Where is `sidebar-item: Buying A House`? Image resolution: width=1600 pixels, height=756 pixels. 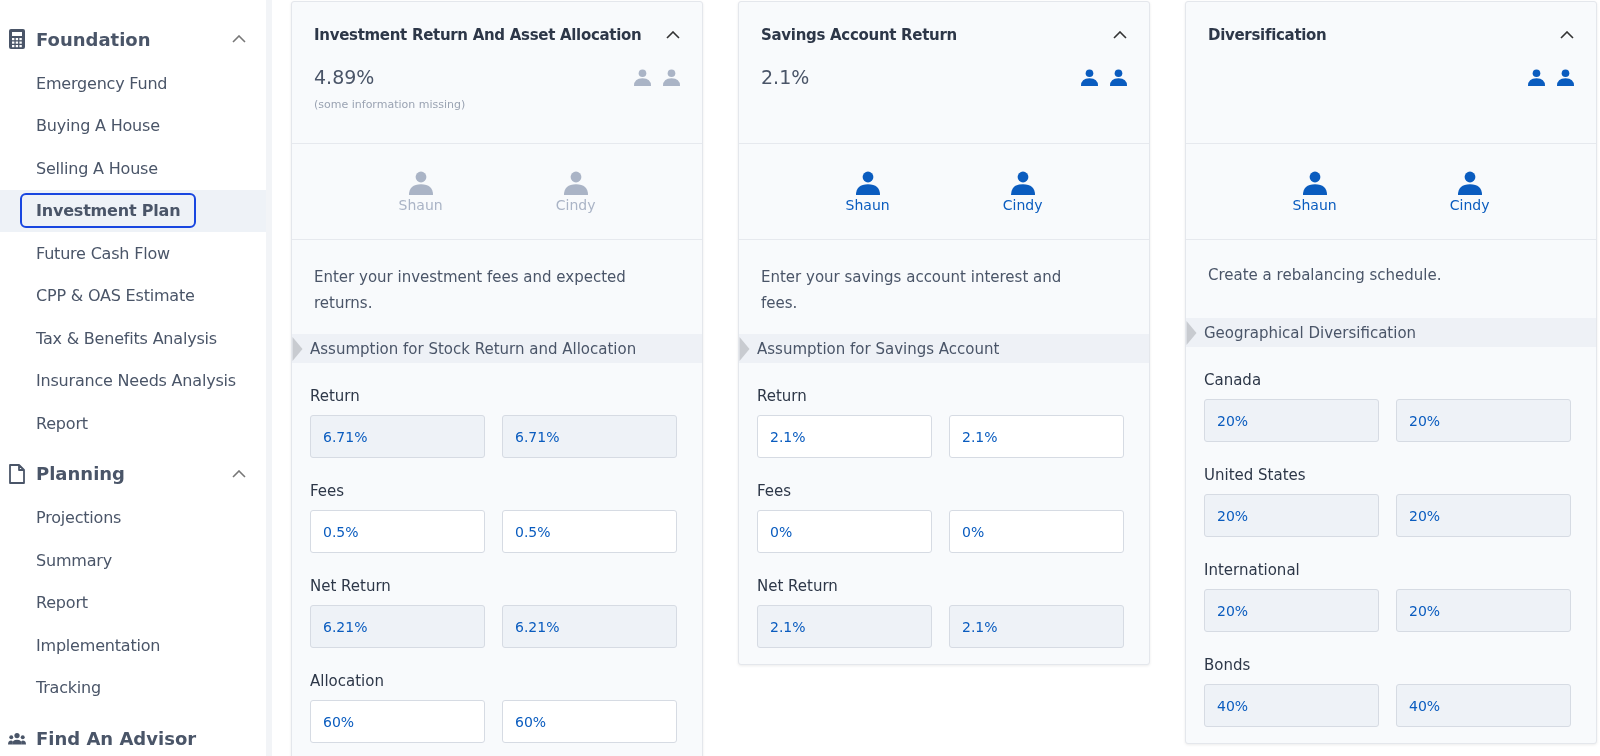
sidebar-item: Buying A House is located at coordinates (98, 126).